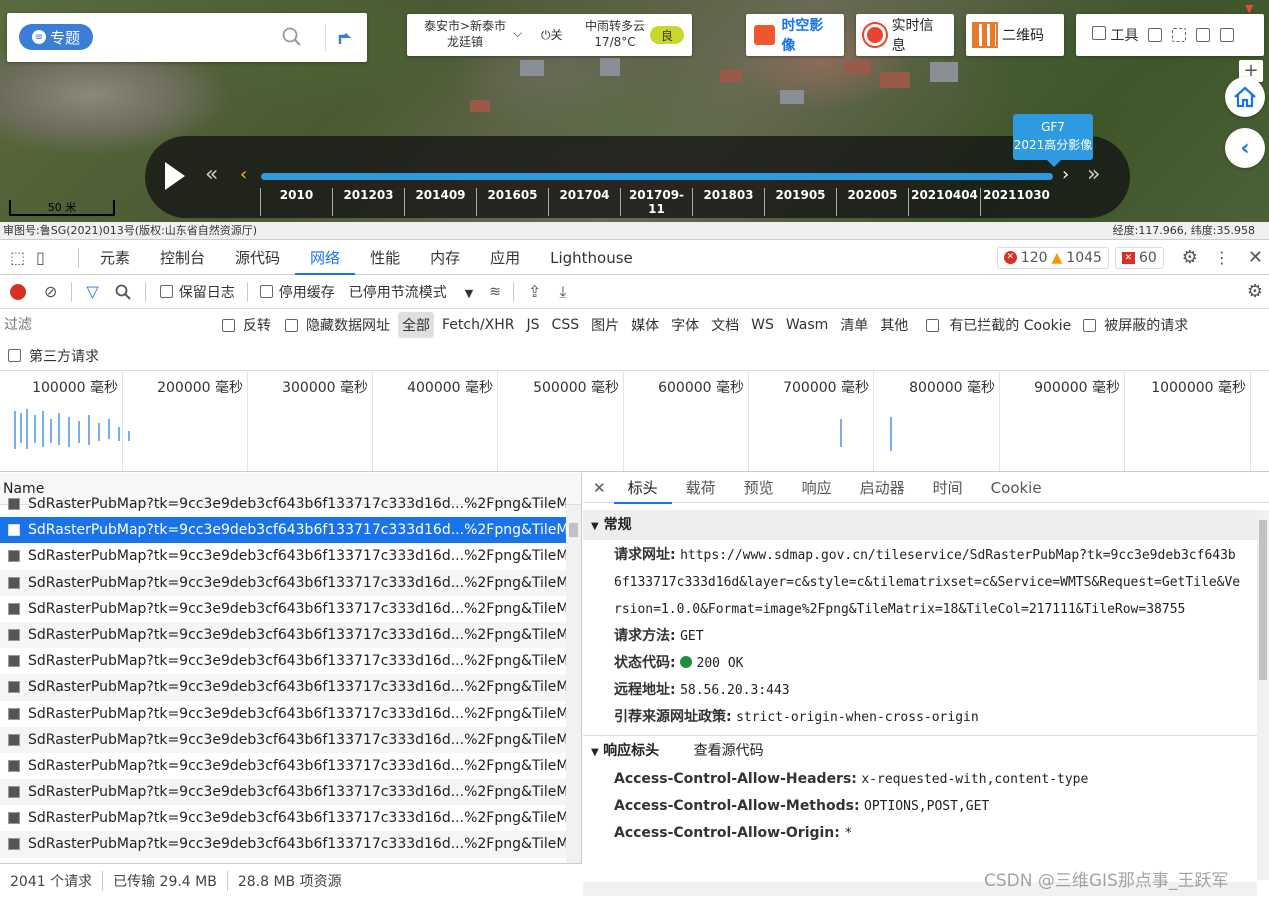  I want to click on route-icon, so click(343, 37).